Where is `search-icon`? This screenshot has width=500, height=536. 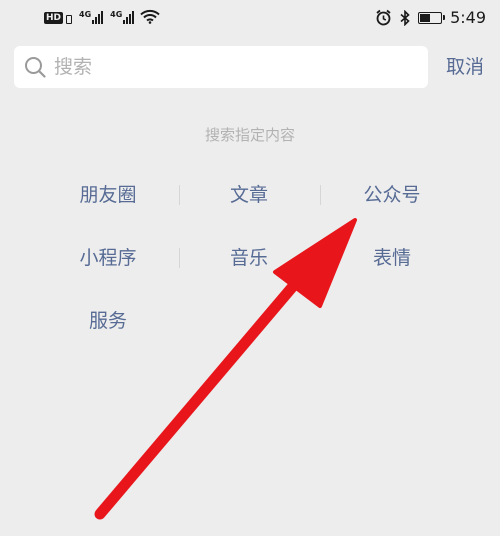
search-icon is located at coordinates (35, 67).